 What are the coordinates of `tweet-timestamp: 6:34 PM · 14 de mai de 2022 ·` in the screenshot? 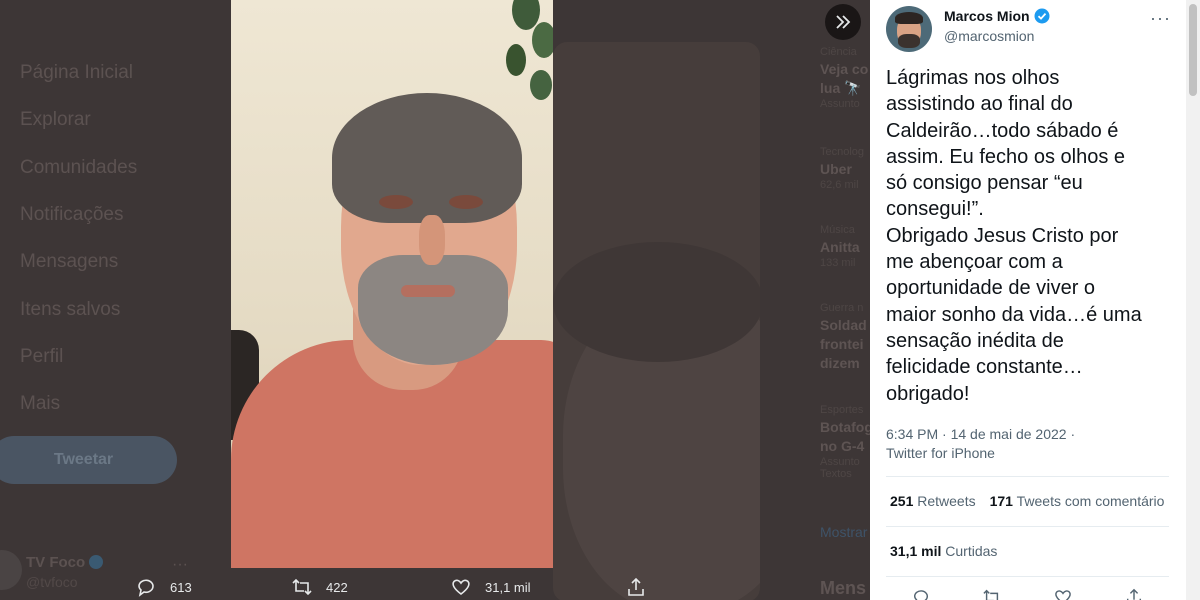 It's located at (980, 434).